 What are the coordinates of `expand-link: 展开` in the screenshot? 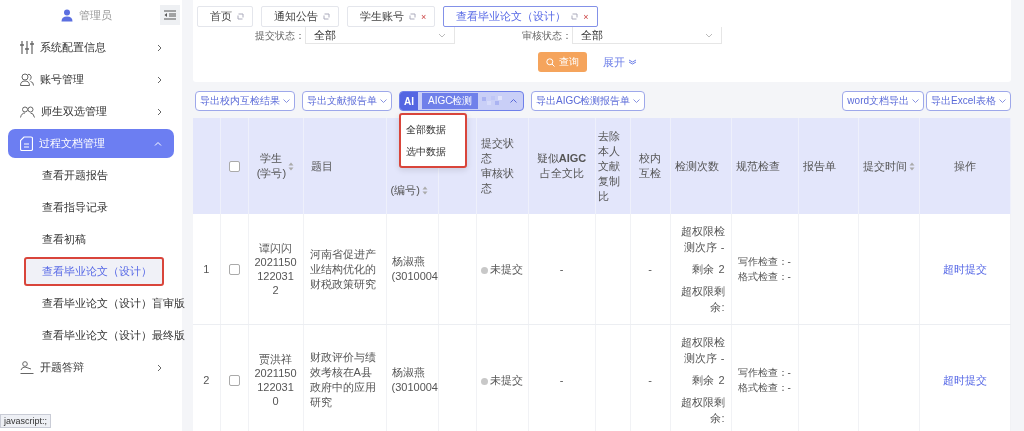 It's located at (620, 62).